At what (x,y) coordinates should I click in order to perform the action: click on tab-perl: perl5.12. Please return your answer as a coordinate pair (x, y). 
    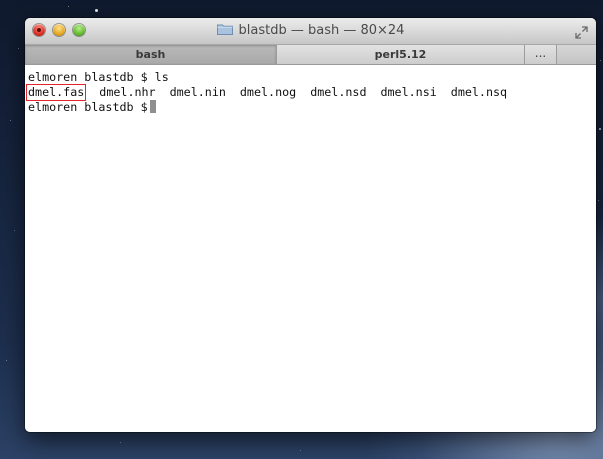
    Looking at the image, I should click on (401, 54).